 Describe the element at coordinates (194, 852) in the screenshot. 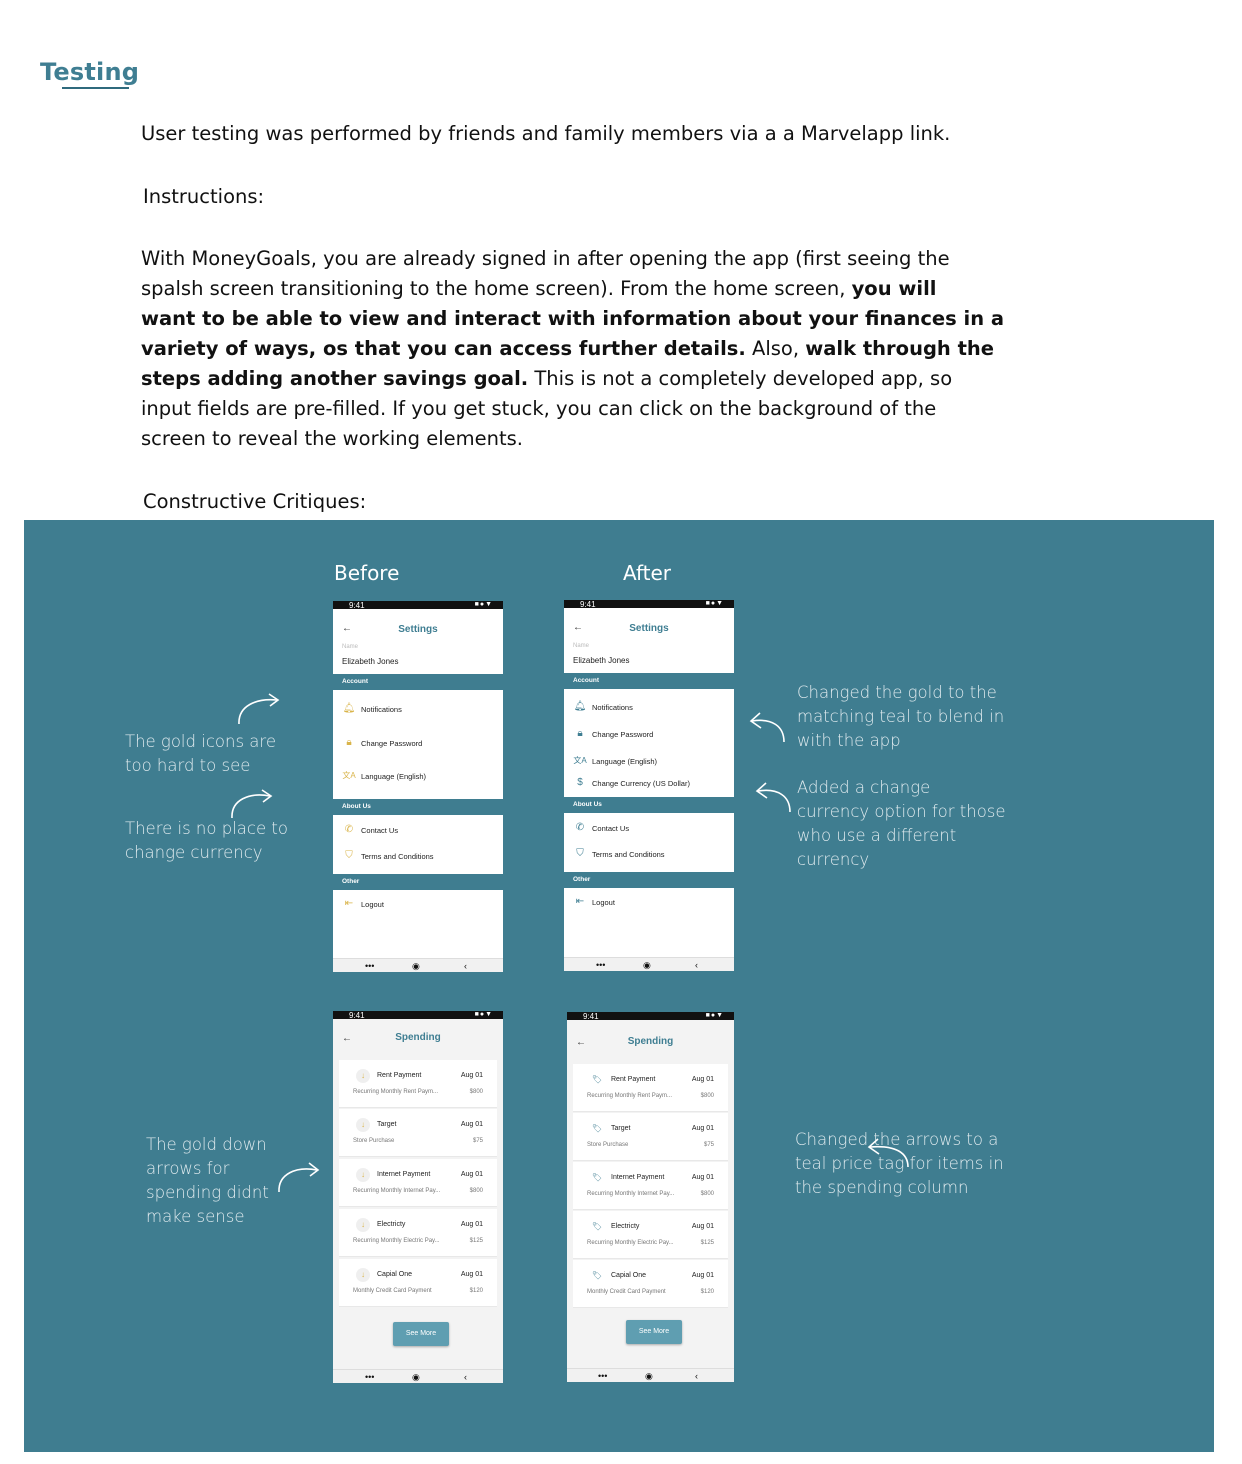

I see `note-line: change currency` at that location.